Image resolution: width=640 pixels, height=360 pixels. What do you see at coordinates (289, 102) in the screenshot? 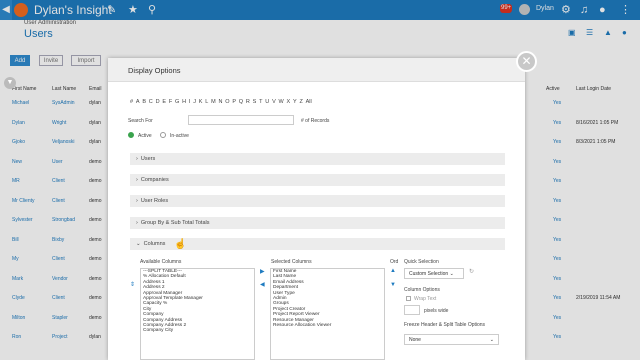
I see `alpha-filter-letter: X` at bounding box center [289, 102].